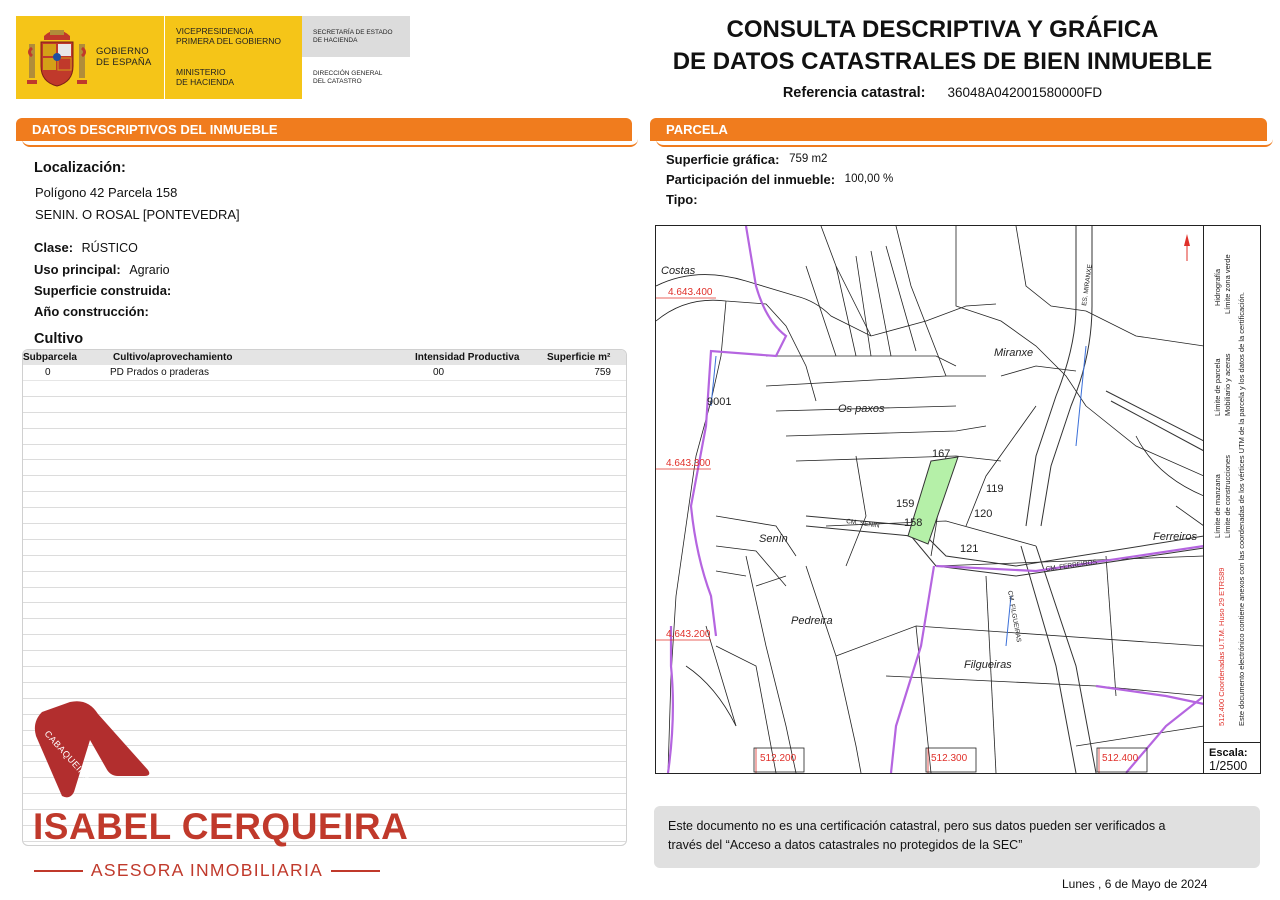  What do you see at coordinates (1228, 753) in the screenshot?
I see `scale-label: Escala:` at bounding box center [1228, 753].